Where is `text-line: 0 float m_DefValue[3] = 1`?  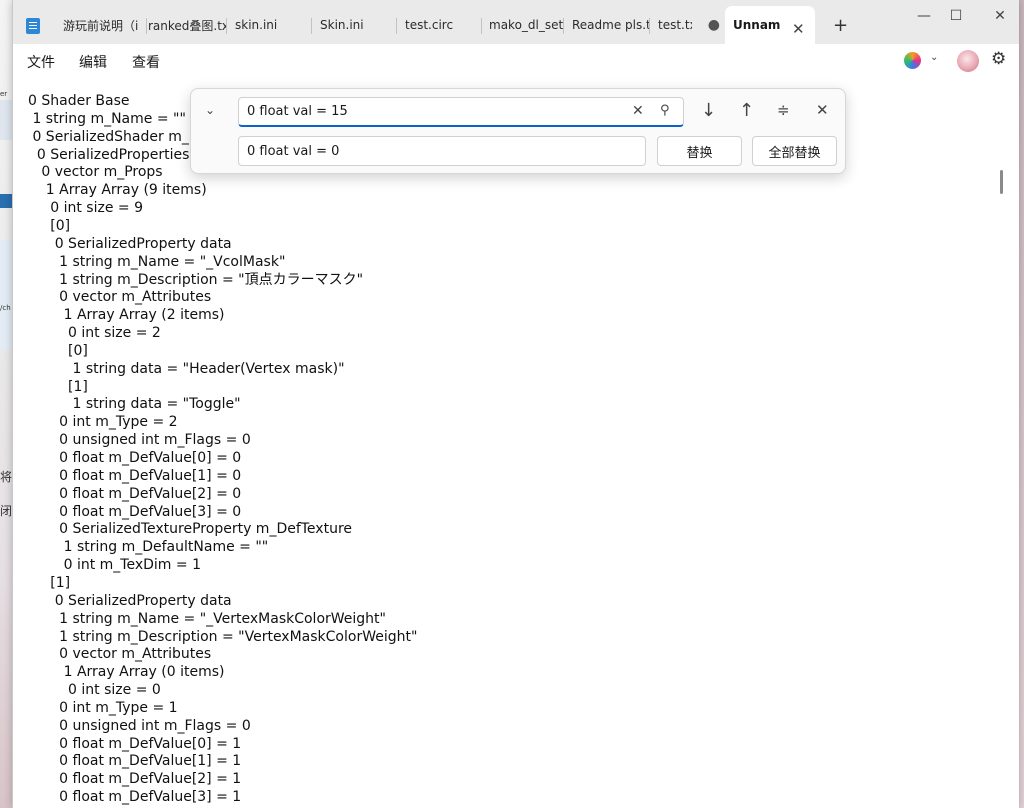
text-line: 0 float m_DefValue[3] = 1 is located at coordinates (135, 797).